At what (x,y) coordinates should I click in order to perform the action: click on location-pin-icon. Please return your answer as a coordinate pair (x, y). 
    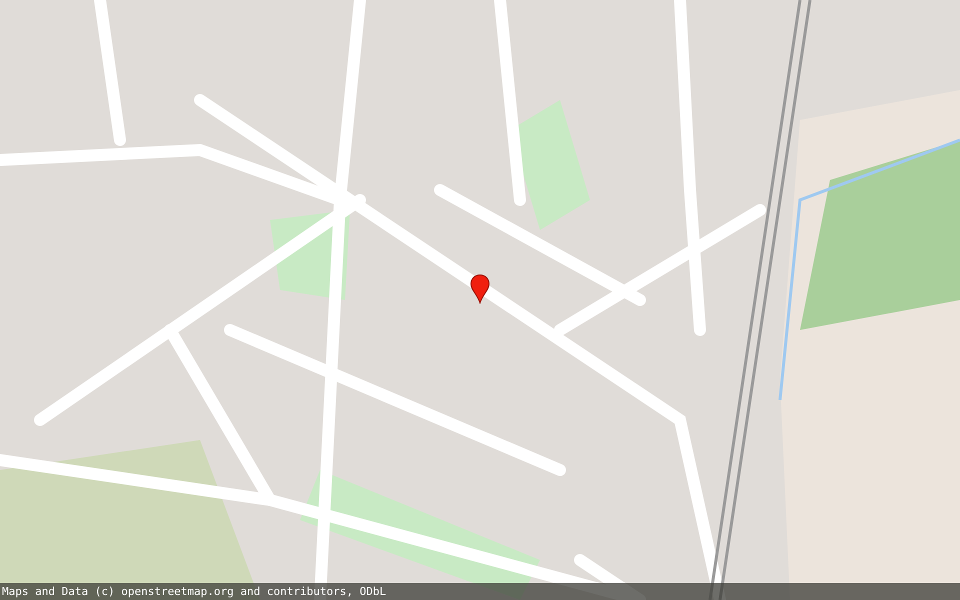
    Looking at the image, I should click on (480, 289).